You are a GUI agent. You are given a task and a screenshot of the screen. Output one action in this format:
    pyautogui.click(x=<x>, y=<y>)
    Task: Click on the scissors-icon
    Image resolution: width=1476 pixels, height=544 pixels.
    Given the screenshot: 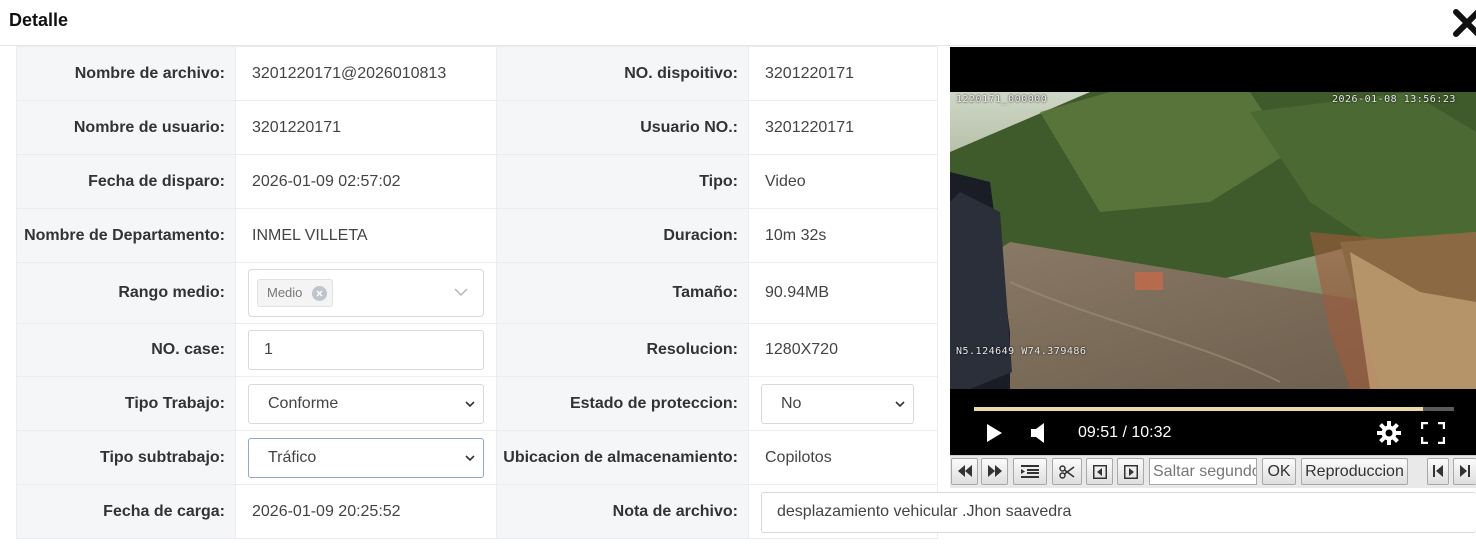 What is the action you would take?
    pyautogui.click(x=1067, y=471)
    